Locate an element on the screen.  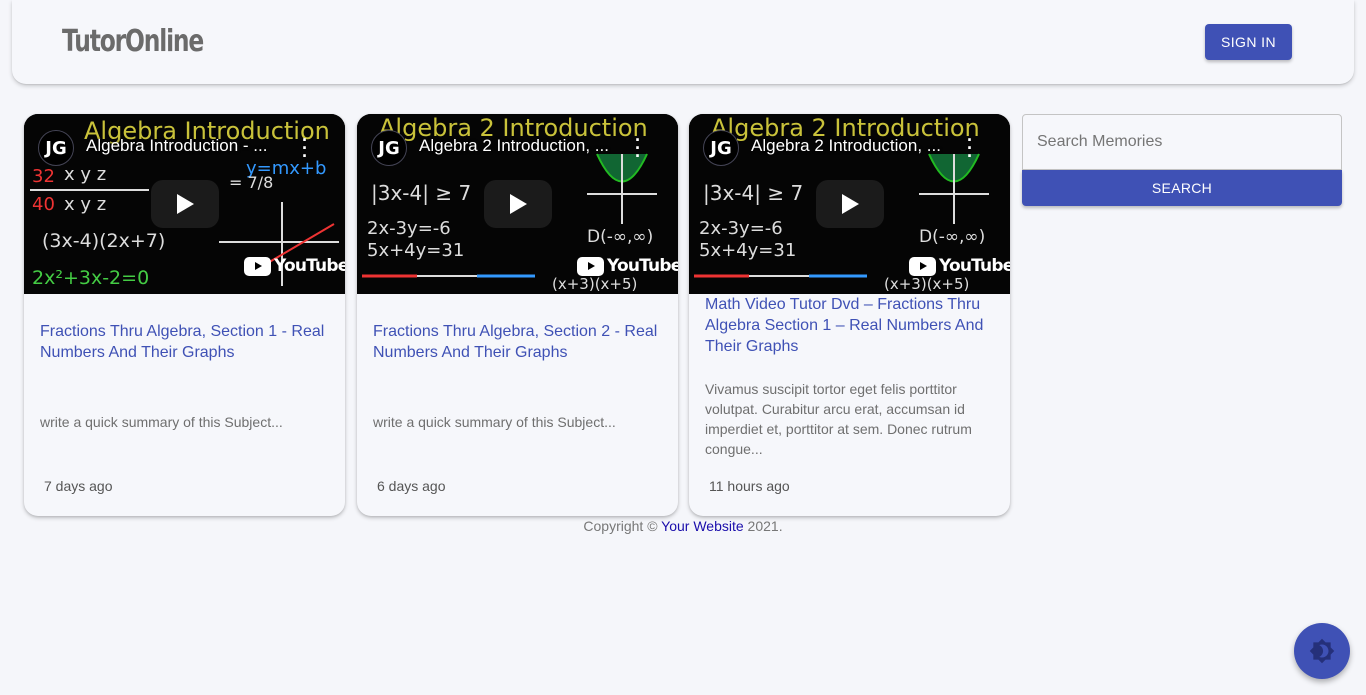
card-timestamp: 6 days ago is located at coordinates (411, 486).